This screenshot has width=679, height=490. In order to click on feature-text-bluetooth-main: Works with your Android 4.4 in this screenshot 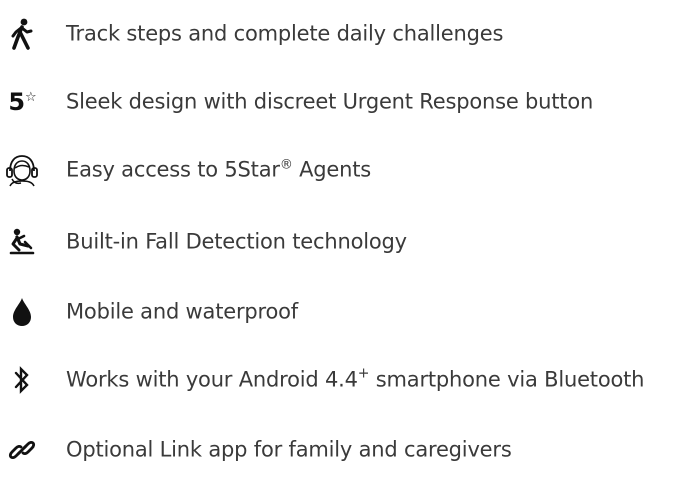, I will do `click(212, 379)`.